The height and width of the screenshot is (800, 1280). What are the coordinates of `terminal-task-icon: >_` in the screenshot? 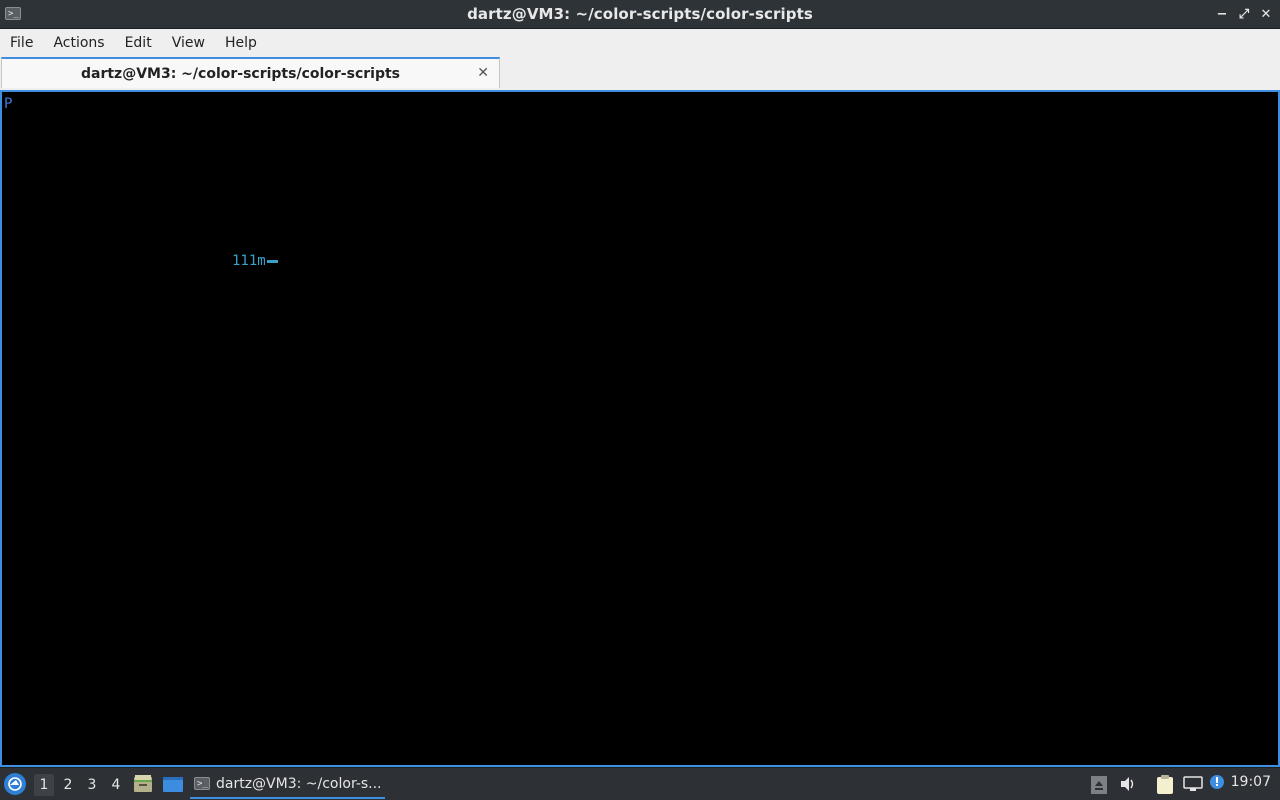 It's located at (202, 783).